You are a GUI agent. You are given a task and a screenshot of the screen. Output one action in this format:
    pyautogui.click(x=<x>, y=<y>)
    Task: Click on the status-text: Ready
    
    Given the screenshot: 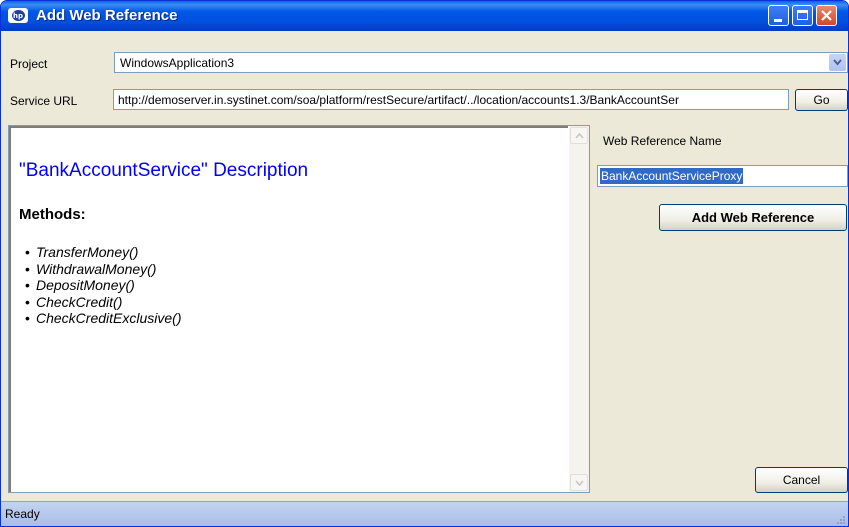 What is the action you would take?
    pyautogui.click(x=22, y=514)
    